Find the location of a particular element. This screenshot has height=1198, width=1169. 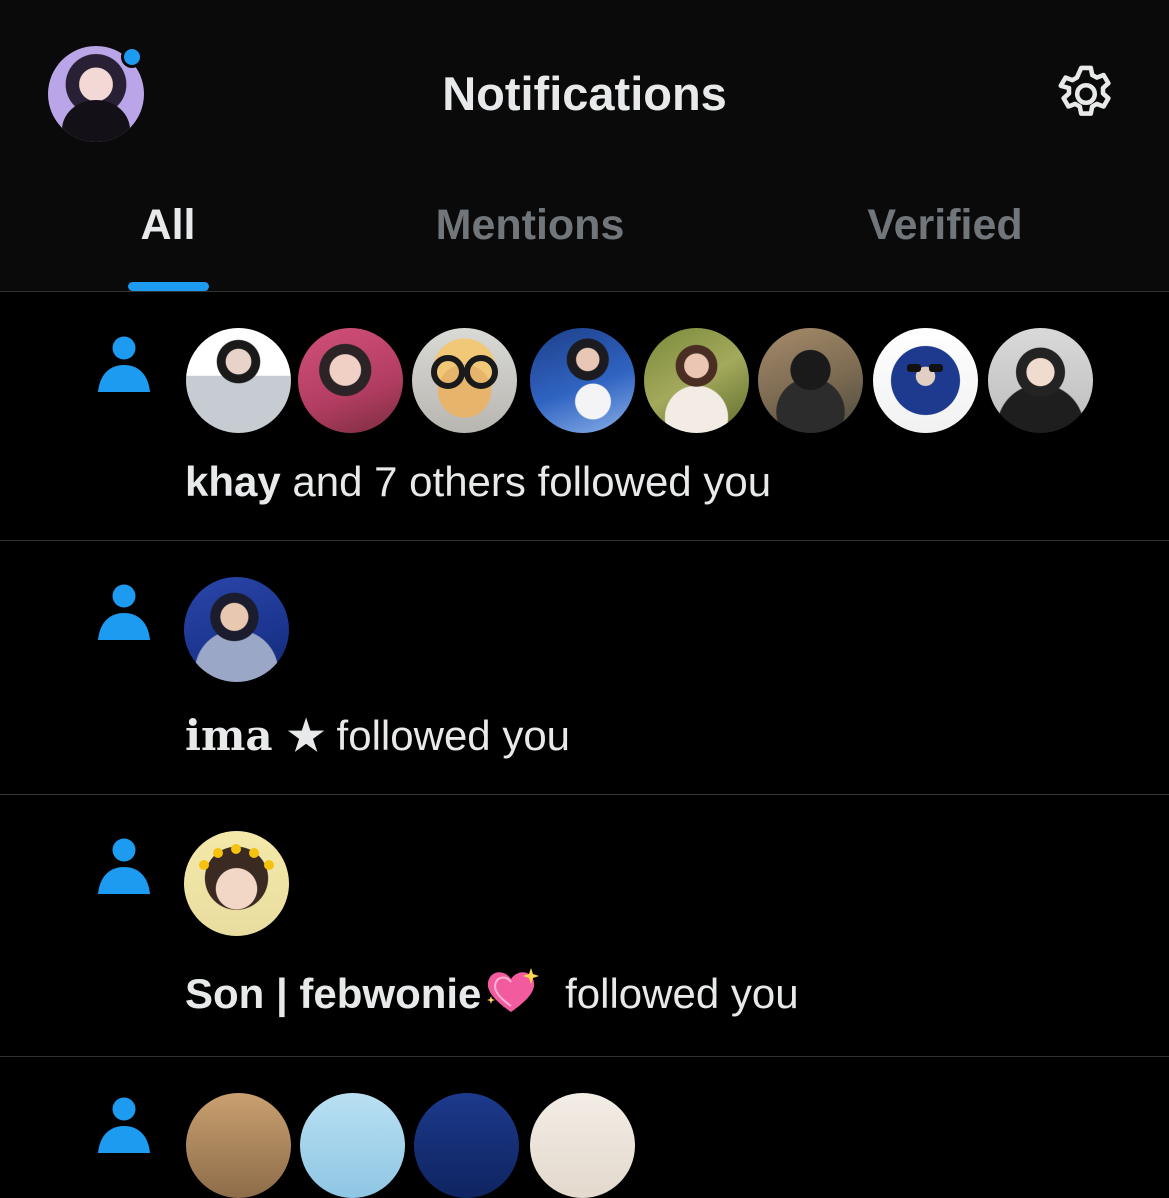

follower-name: khay is located at coordinates (233, 481).